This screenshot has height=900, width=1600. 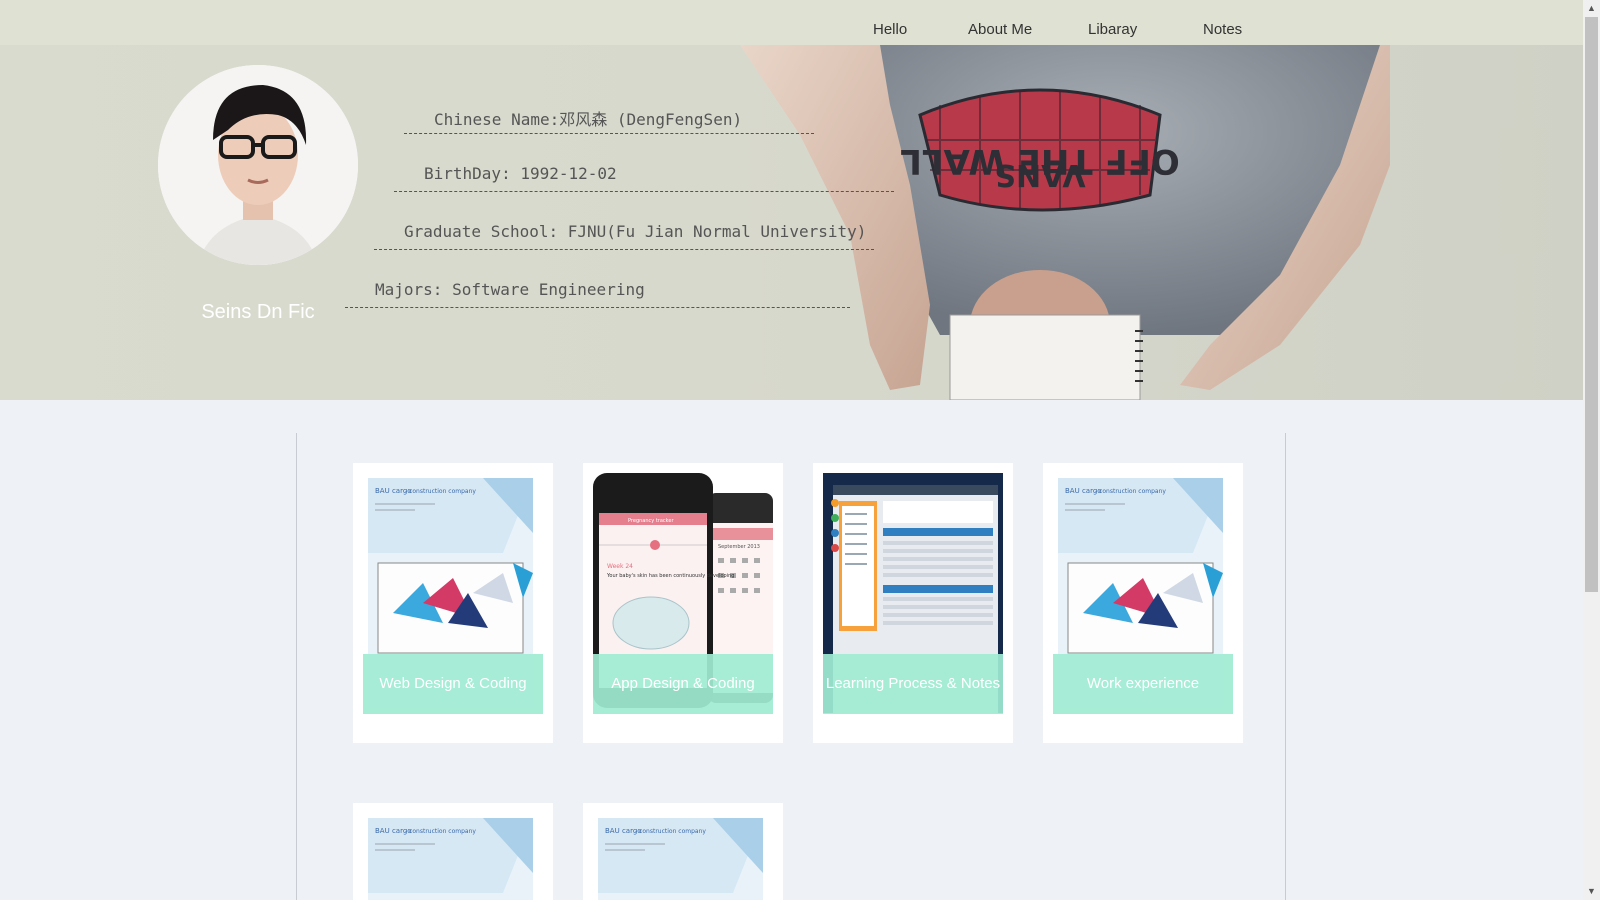 I want to click on top-nav: Hello About Me Libaray Notes, so click(x=791, y=22).